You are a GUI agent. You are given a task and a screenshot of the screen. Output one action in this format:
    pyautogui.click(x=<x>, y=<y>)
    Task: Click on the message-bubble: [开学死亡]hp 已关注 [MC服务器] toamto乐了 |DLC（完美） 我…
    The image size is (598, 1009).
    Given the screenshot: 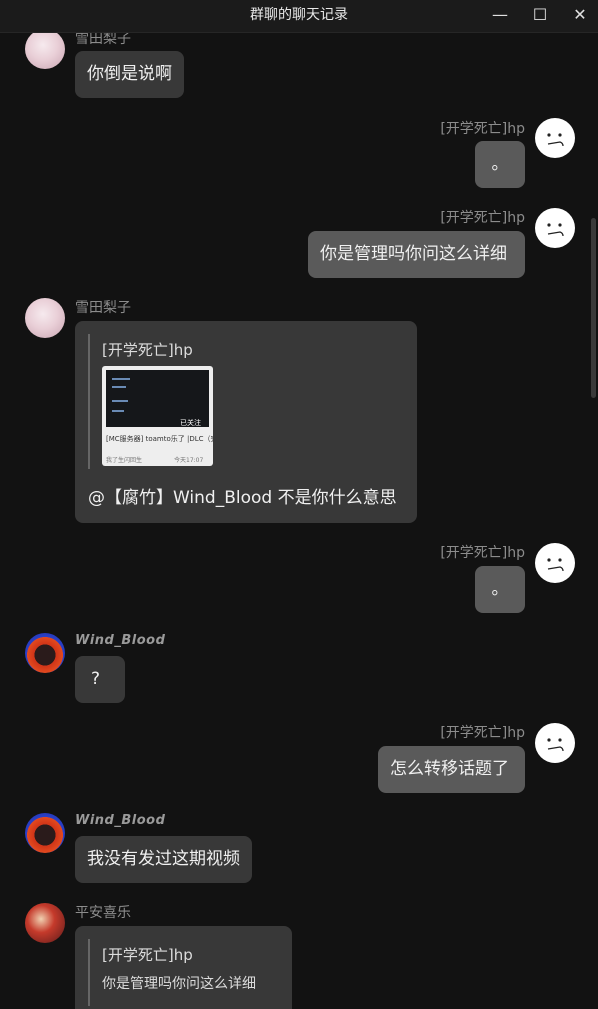 What is the action you would take?
    pyautogui.click(x=246, y=422)
    